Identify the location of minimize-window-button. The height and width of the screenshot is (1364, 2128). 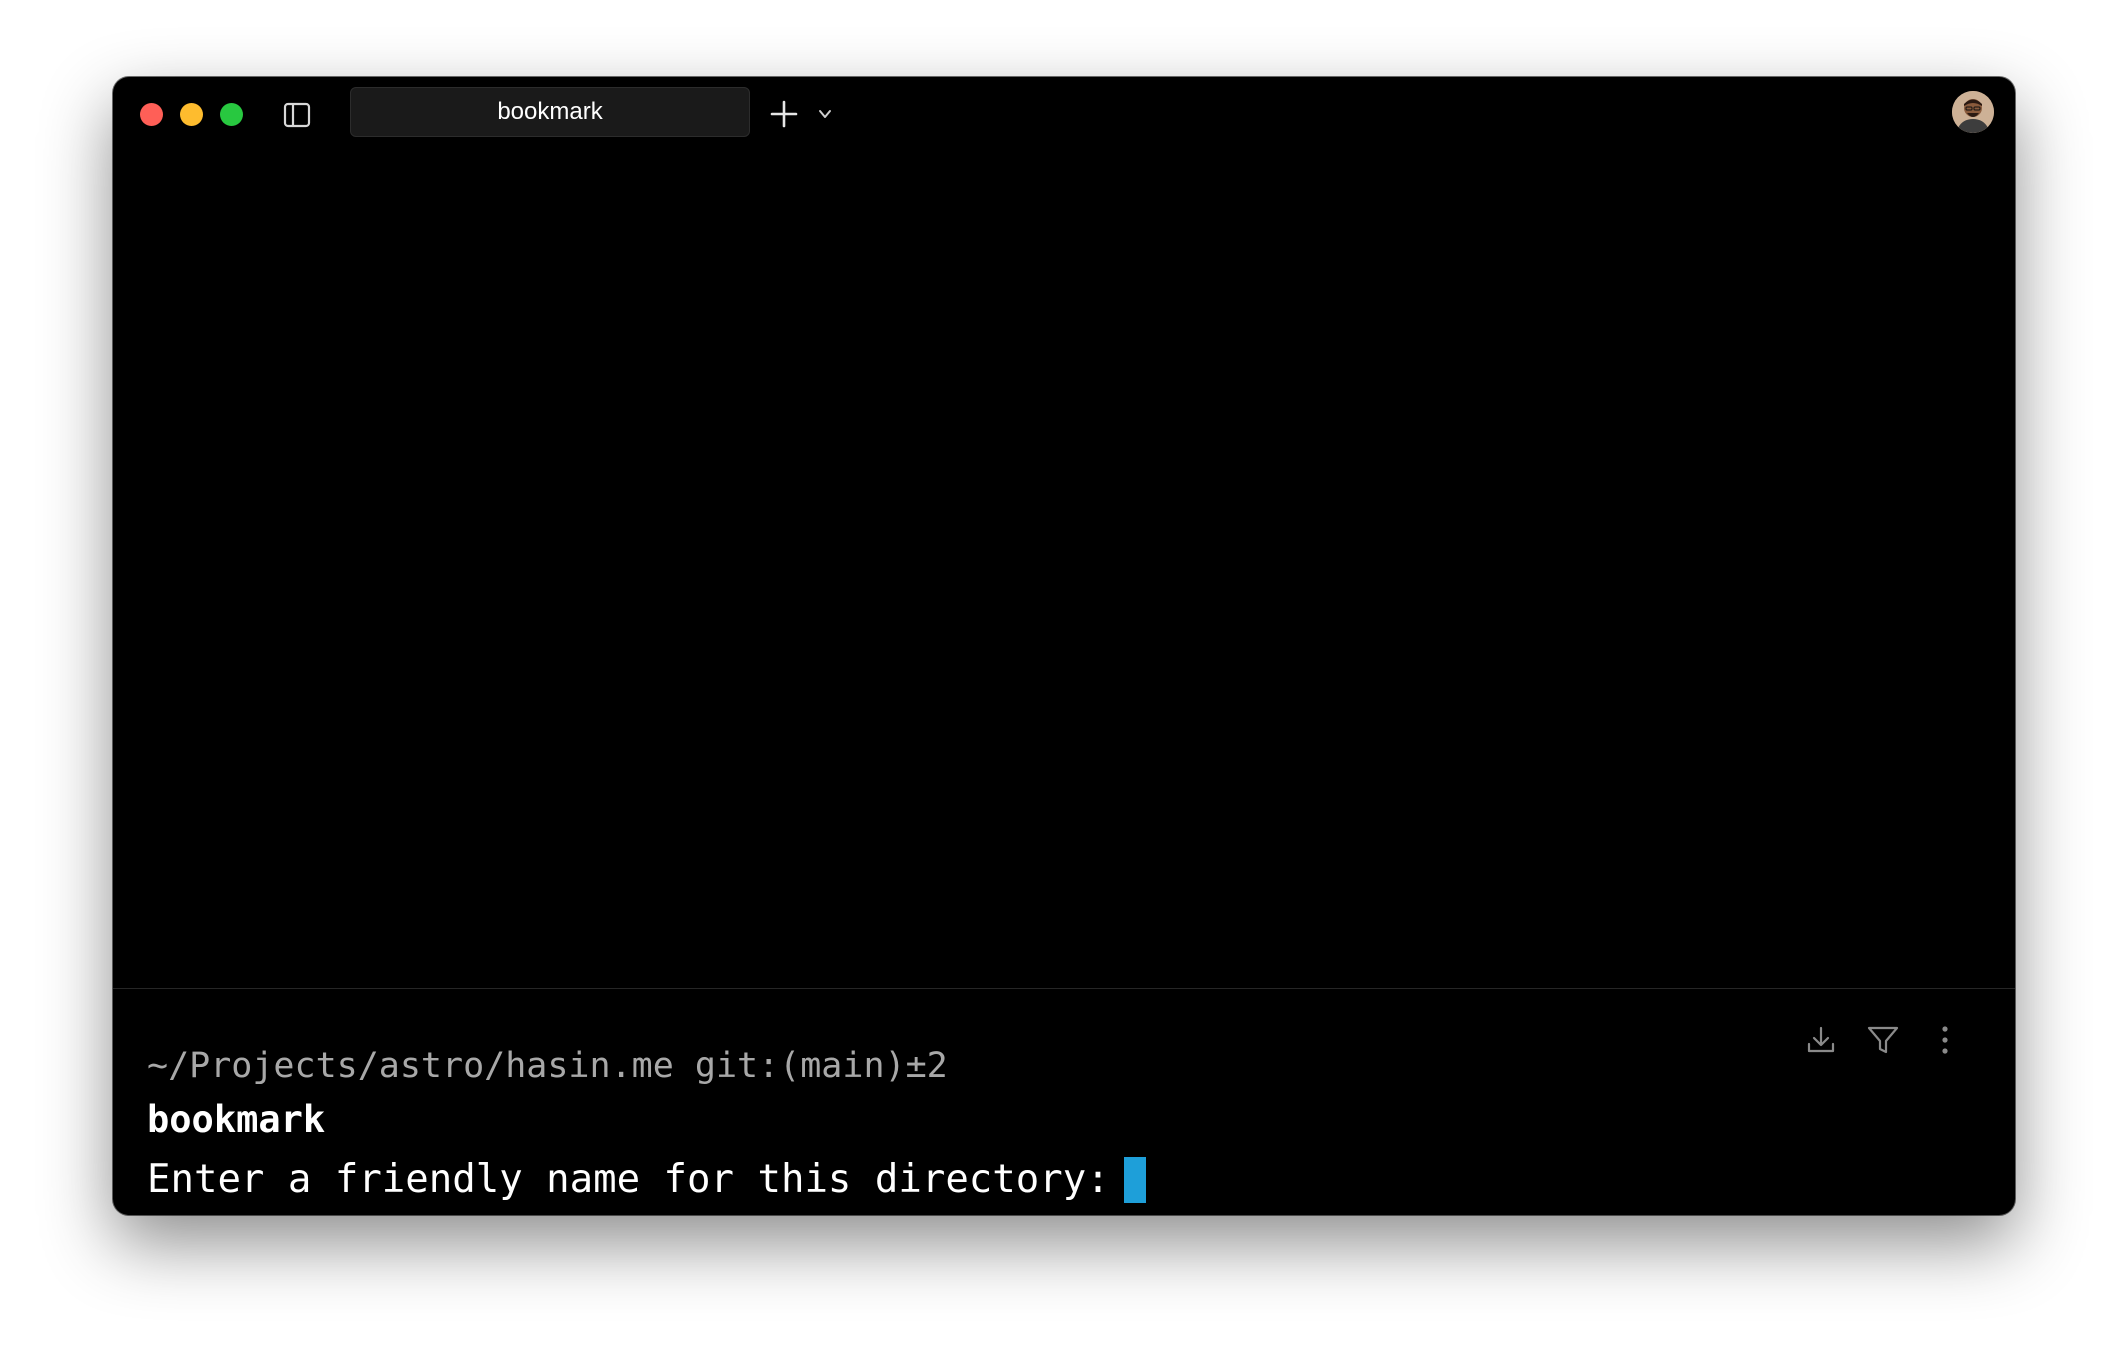
(191, 114).